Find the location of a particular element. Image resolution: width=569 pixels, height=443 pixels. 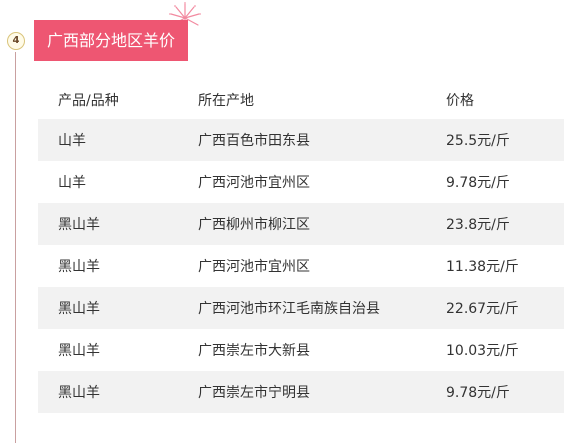

column-header-price: 价格 is located at coordinates (460, 101).